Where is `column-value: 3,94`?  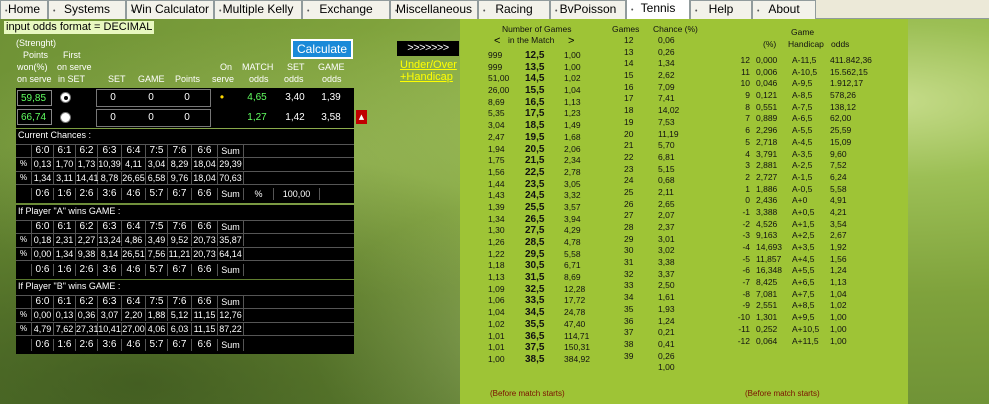
column-value: 3,94 is located at coordinates (572, 218).